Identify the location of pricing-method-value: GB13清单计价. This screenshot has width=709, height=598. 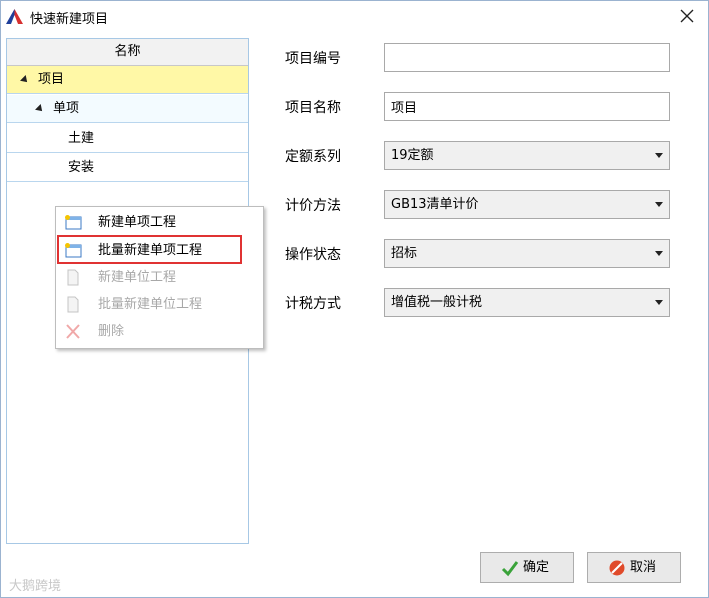
(435, 204).